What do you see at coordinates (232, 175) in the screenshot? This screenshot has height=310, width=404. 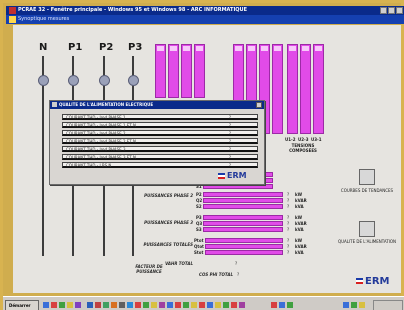 I see `dialog-erm-logo: ERM` at bounding box center [232, 175].